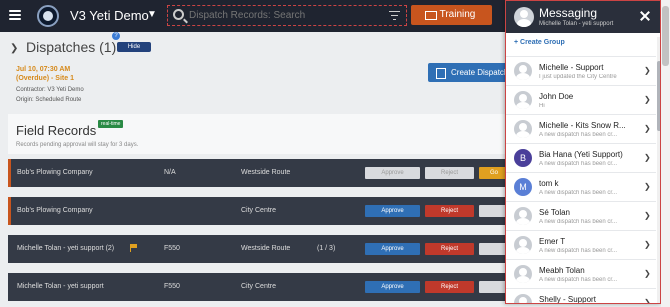 This screenshot has height=307, width=670. Describe the element at coordinates (48, 16) in the screenshot. I see `organization-logo` at that location.